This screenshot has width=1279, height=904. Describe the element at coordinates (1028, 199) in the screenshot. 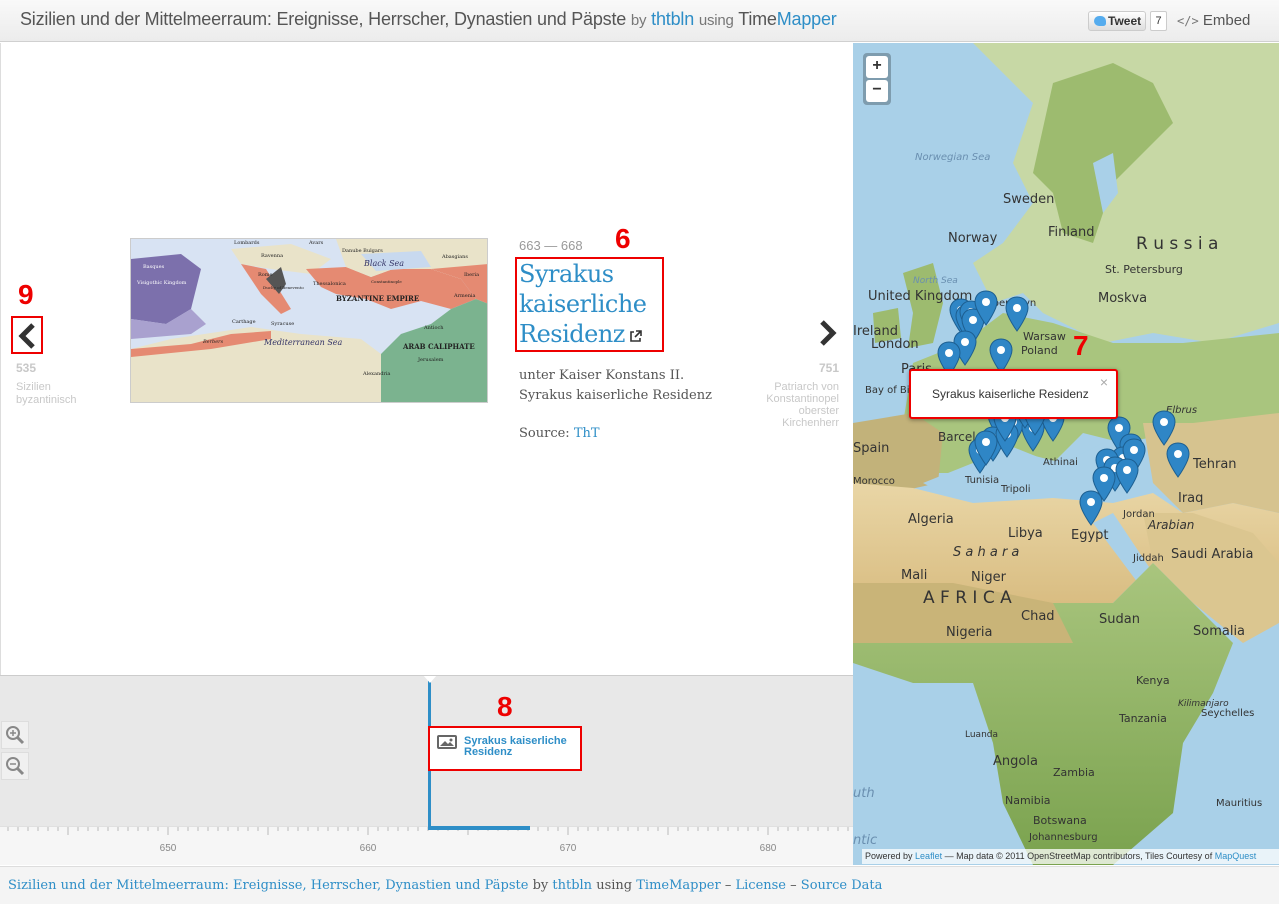

I see `map-label-sweden: Sweden` at that location.